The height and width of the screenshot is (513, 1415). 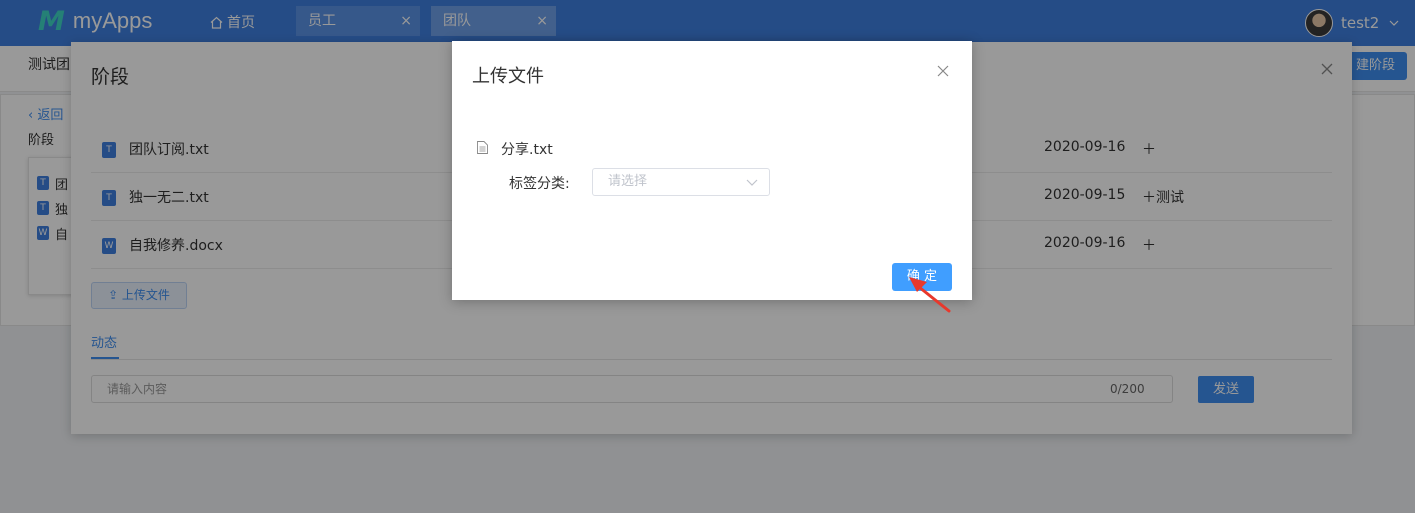 What do you see at coordinates (752, 182) in the screenshot?
I see `chevron-down-icon` at bounding box center [752, 182].